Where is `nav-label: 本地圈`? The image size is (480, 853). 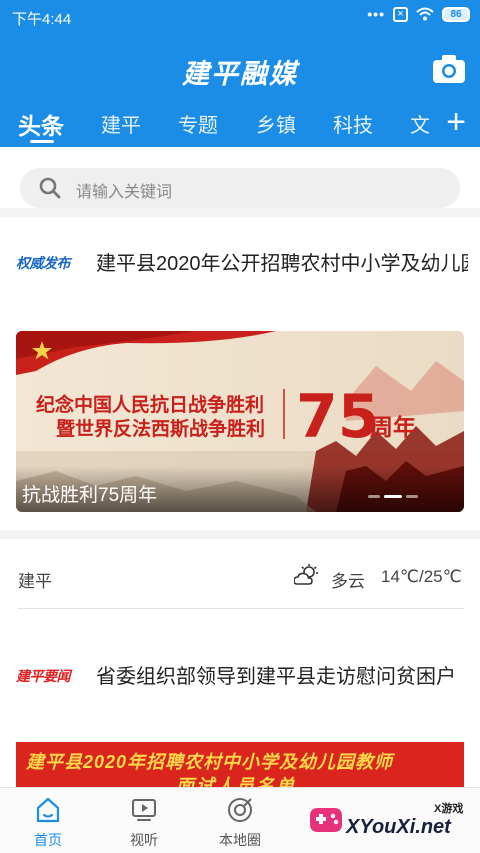 nav-label: 本地圈 is located at coordinates (240, 840).